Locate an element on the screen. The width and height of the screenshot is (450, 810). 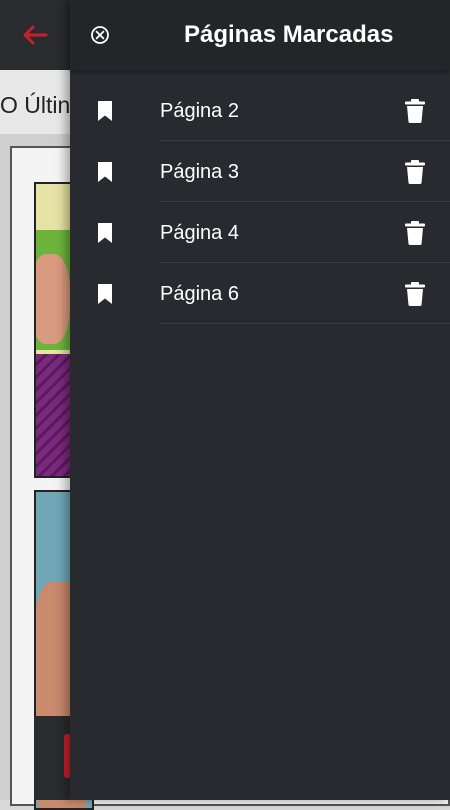
close-drawer-button is located at coordinates (100, 35).